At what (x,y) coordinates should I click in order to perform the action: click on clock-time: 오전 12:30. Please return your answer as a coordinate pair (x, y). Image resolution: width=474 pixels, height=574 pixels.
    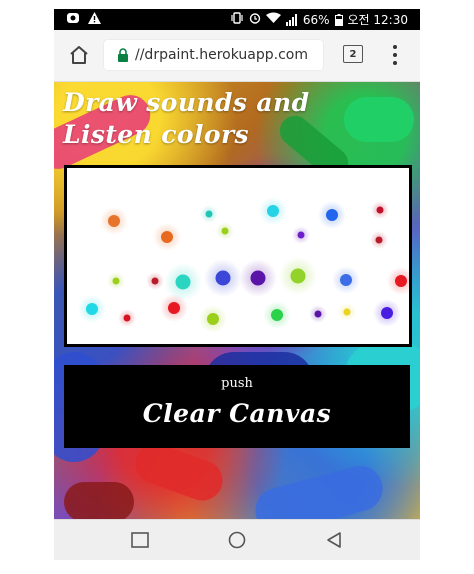
    Looking at the image, I should click on (377, 19).